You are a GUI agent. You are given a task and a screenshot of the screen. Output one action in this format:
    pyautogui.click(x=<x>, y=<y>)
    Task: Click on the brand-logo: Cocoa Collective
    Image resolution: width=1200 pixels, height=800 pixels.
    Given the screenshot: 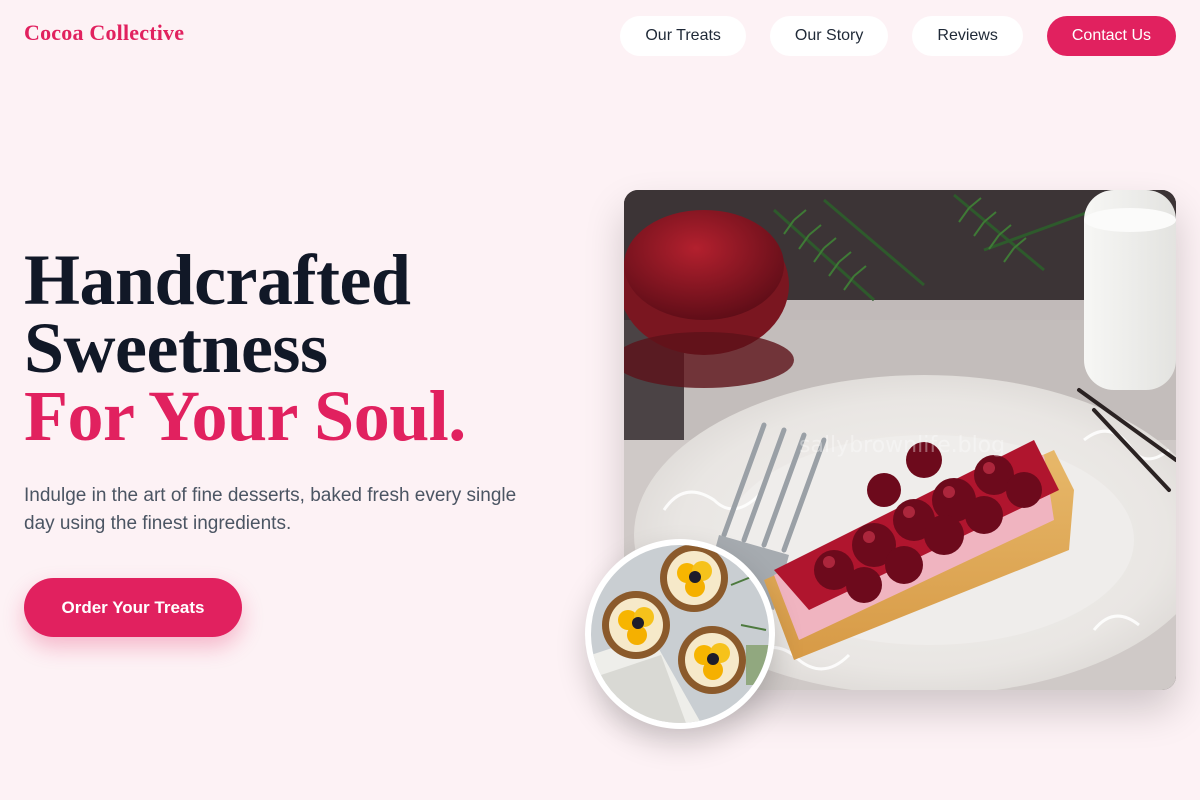 What is the action you would take?
    pyautogui.click(x=104, y=33)
    